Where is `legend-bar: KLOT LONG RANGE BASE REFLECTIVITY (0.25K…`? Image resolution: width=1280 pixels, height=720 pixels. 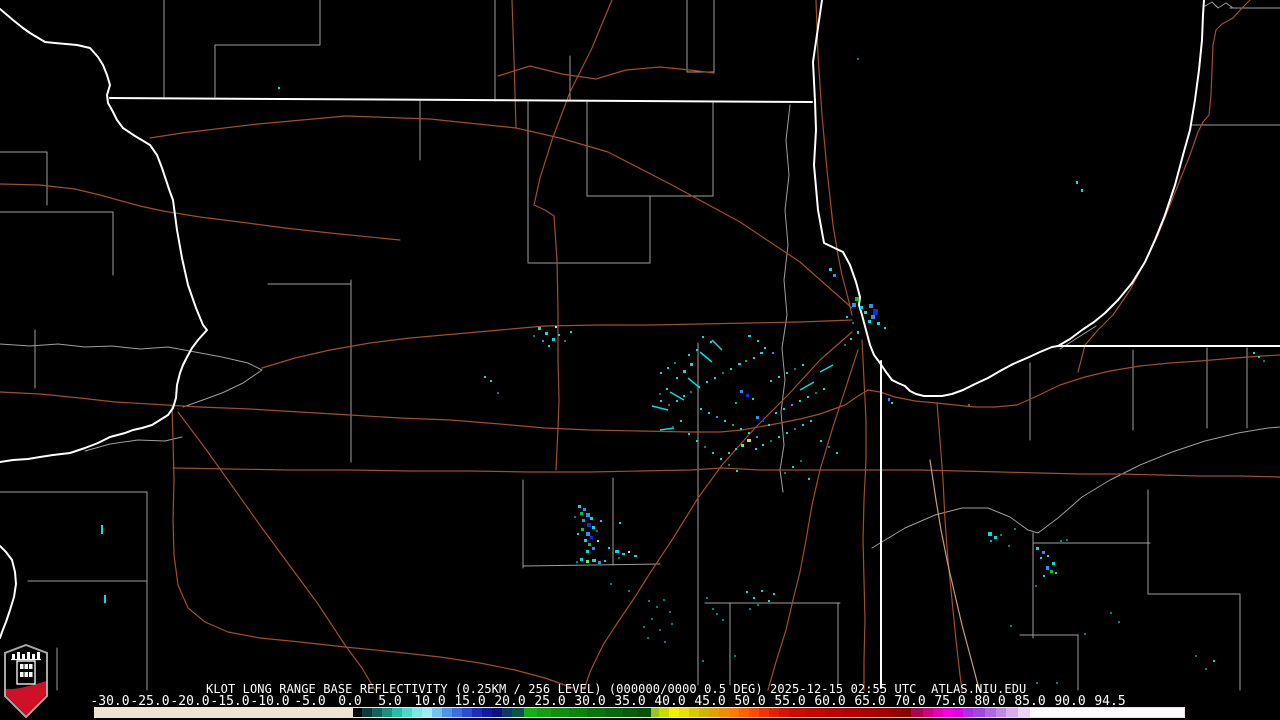
legend-bar: KLOT LONG RANGE BASE REFLECTIVITY (0.25K… is located at coordinates (640, 700).